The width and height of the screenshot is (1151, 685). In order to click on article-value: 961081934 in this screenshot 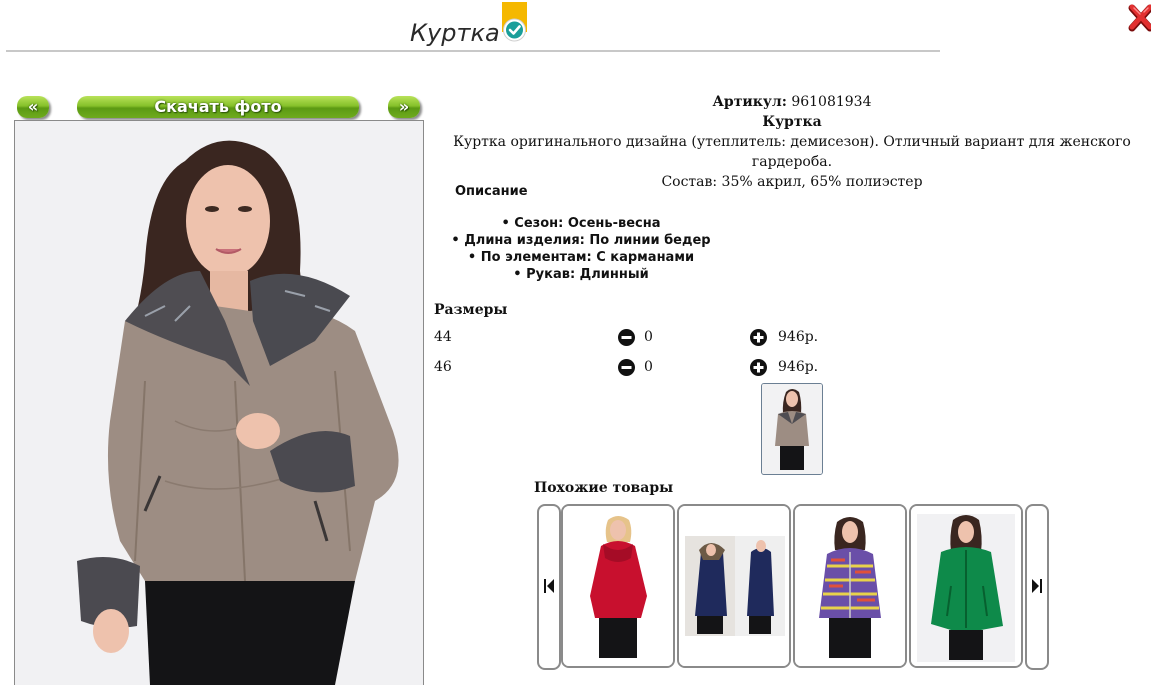, I will do `click(831, 102)`.